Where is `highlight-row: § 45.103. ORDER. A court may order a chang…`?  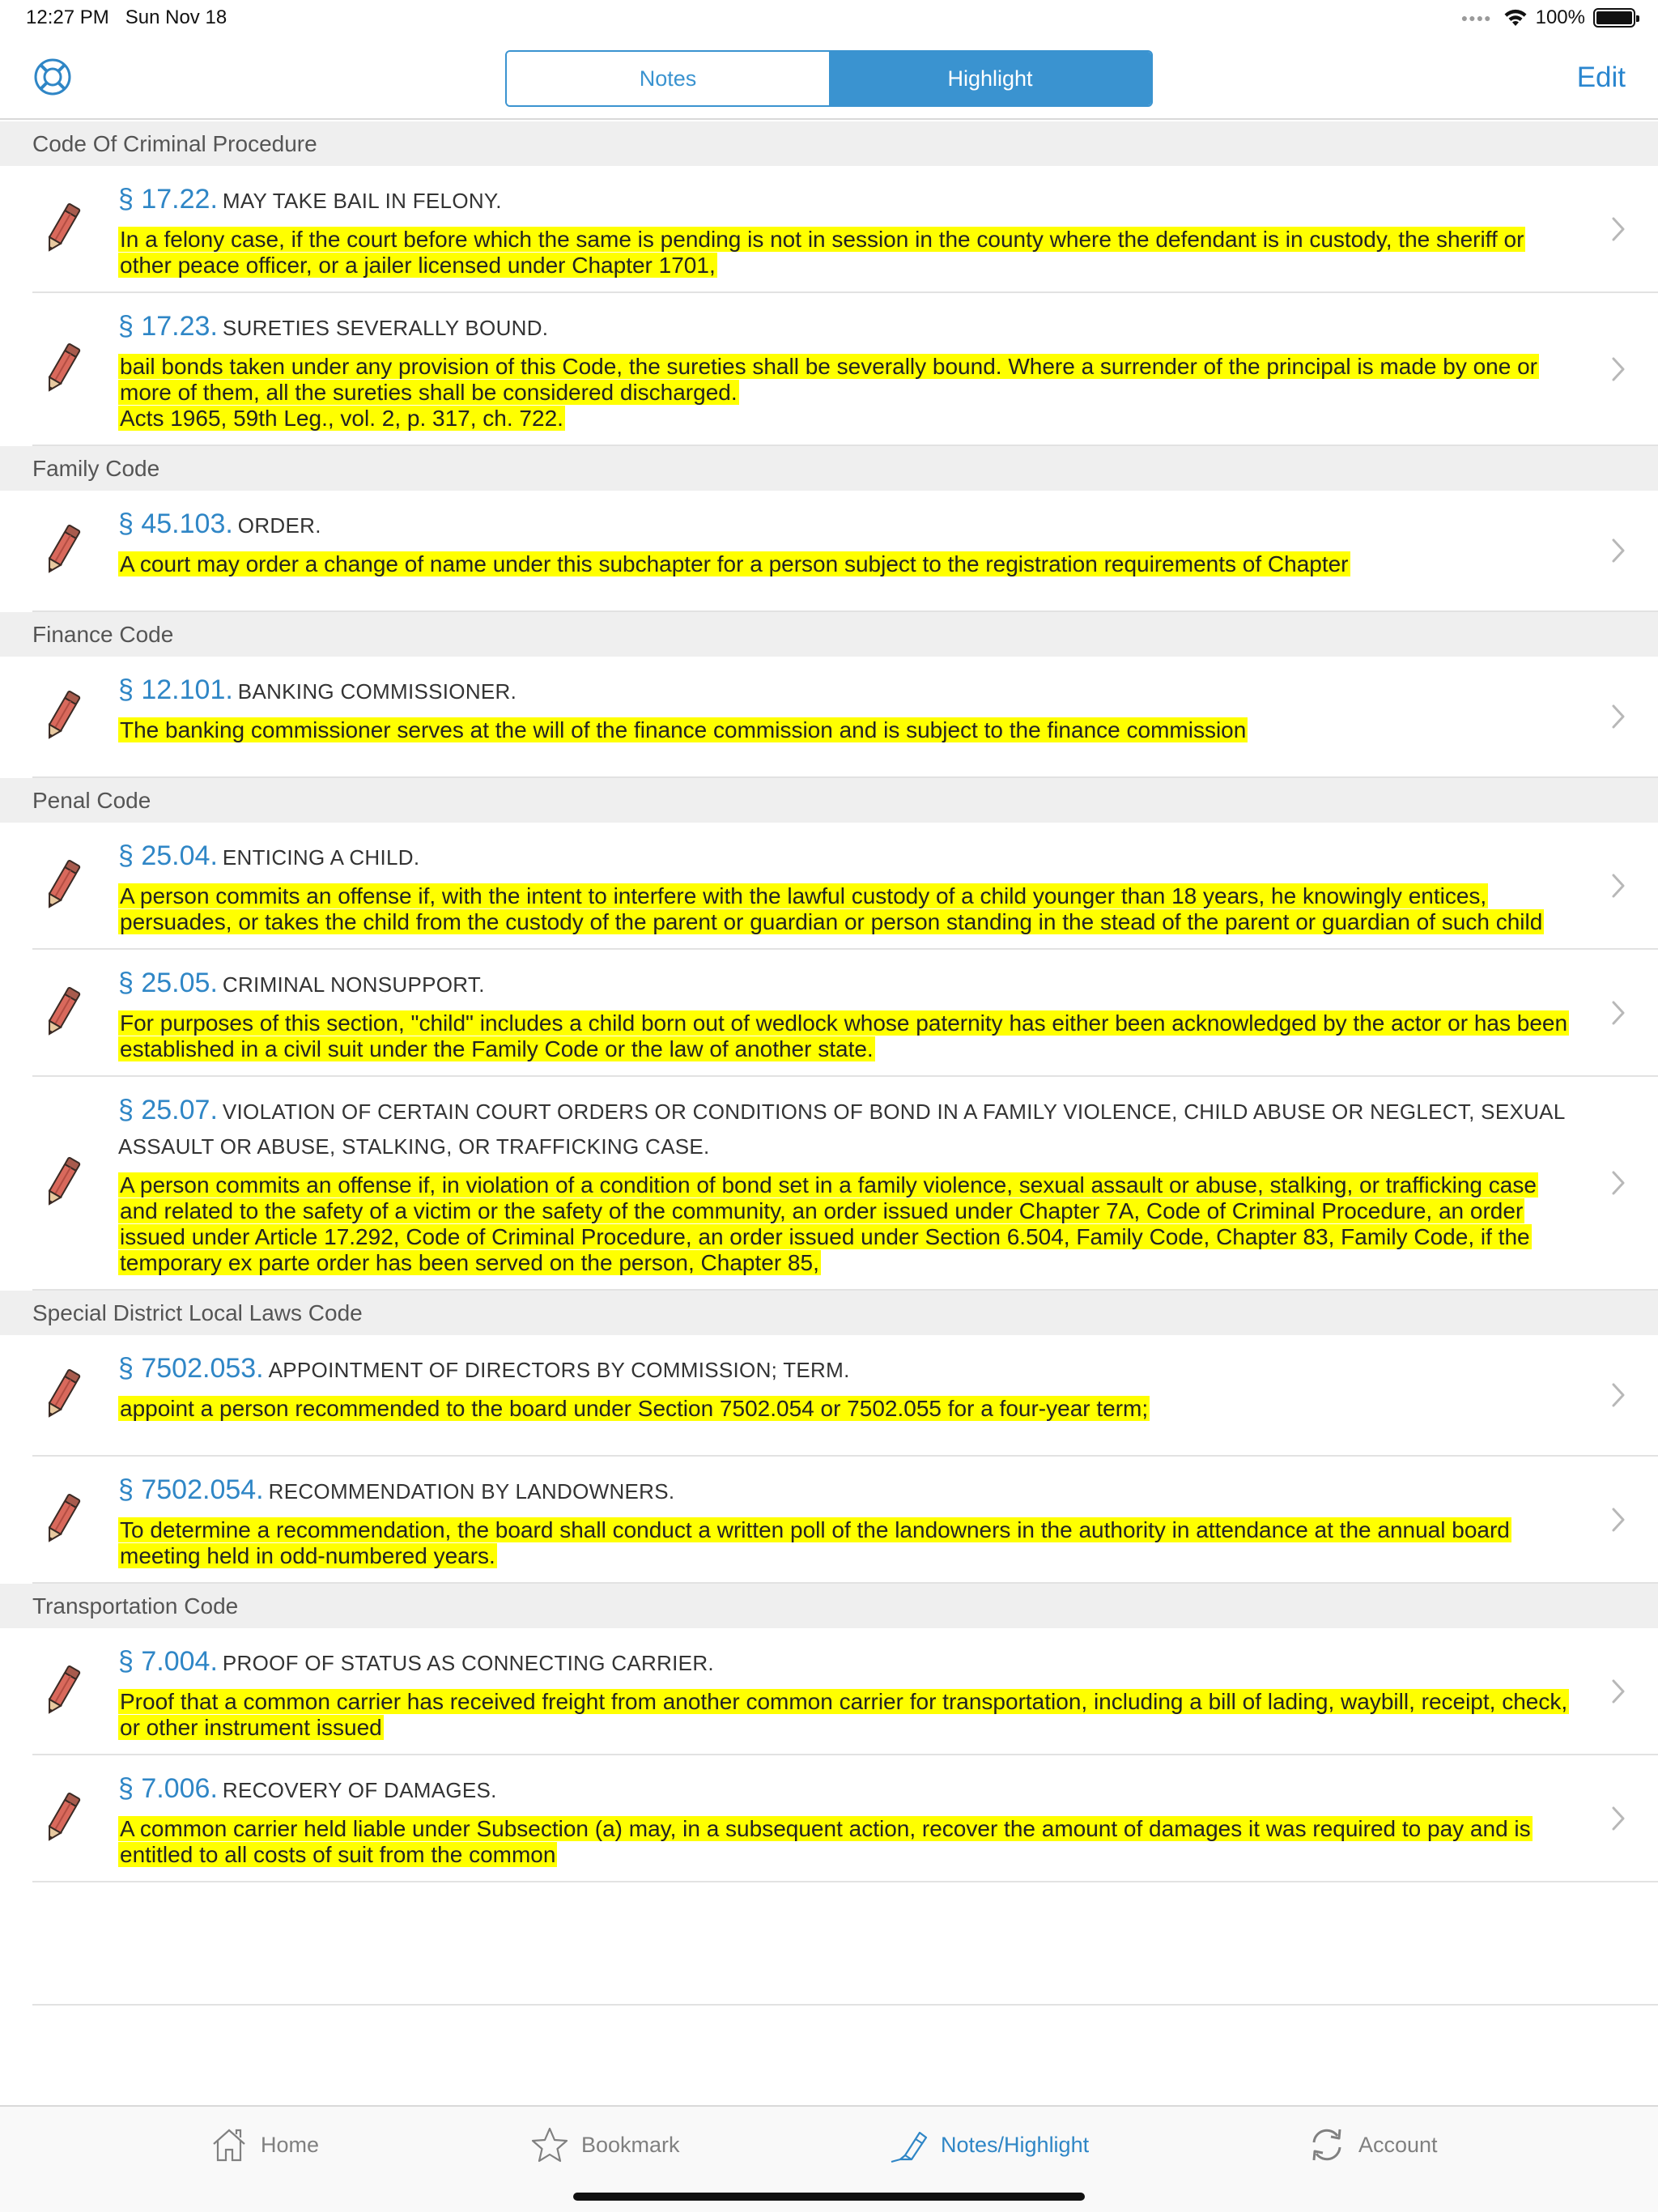
highlight-row: § 45.103. ORDER. A court may order a chang… is located at coordinates (845, 552).